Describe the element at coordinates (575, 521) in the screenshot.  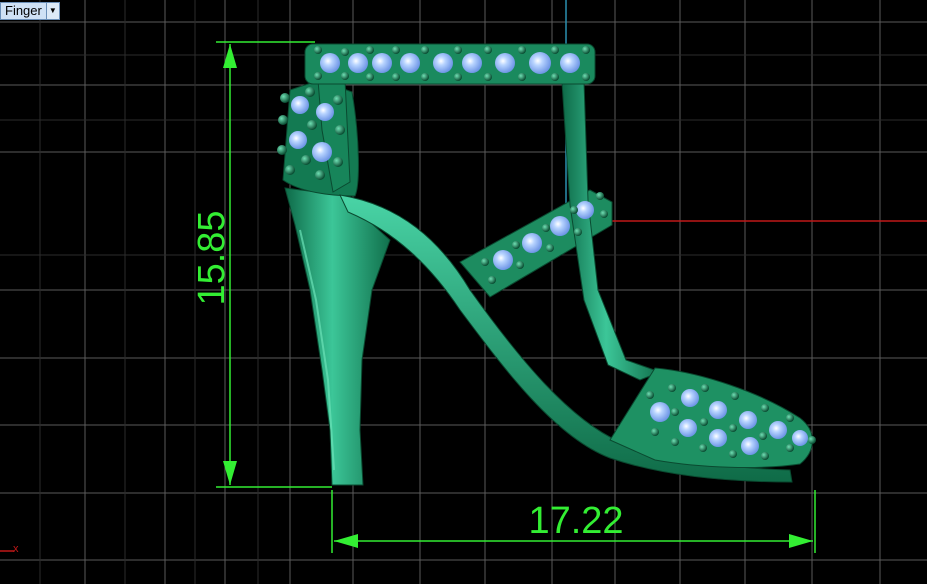
I see `width-dimension-label: 17.22` at that location.